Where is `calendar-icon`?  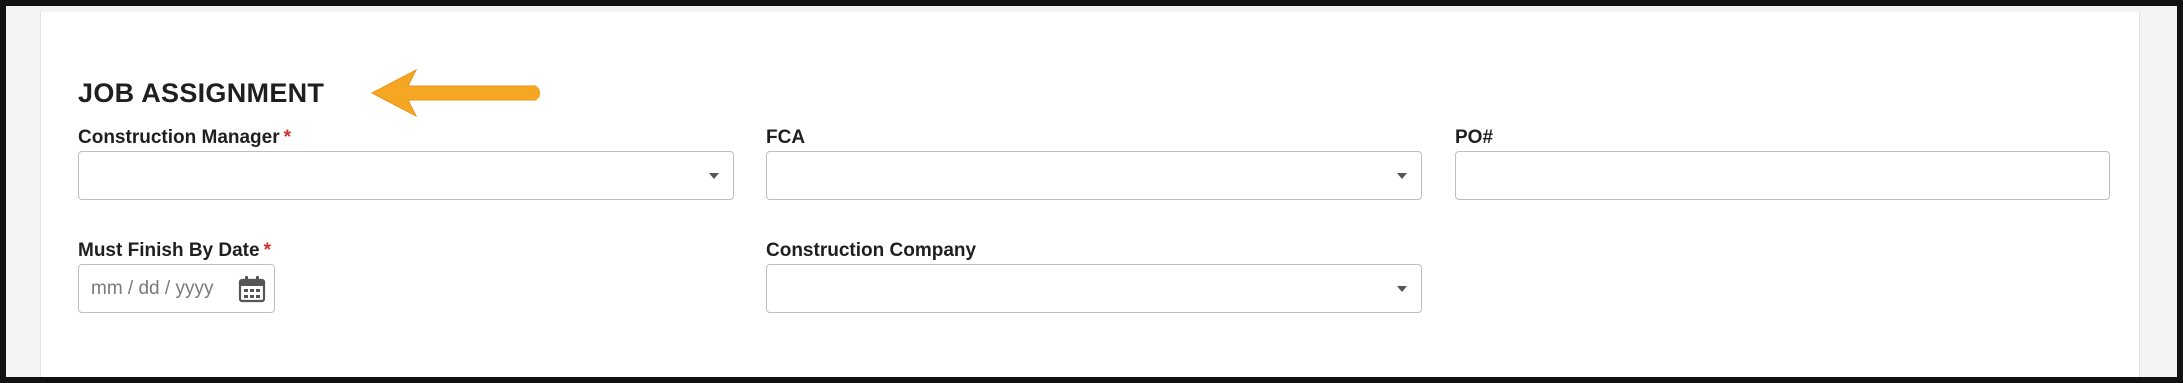 calendar-icon is located at coordinates (252, 289).